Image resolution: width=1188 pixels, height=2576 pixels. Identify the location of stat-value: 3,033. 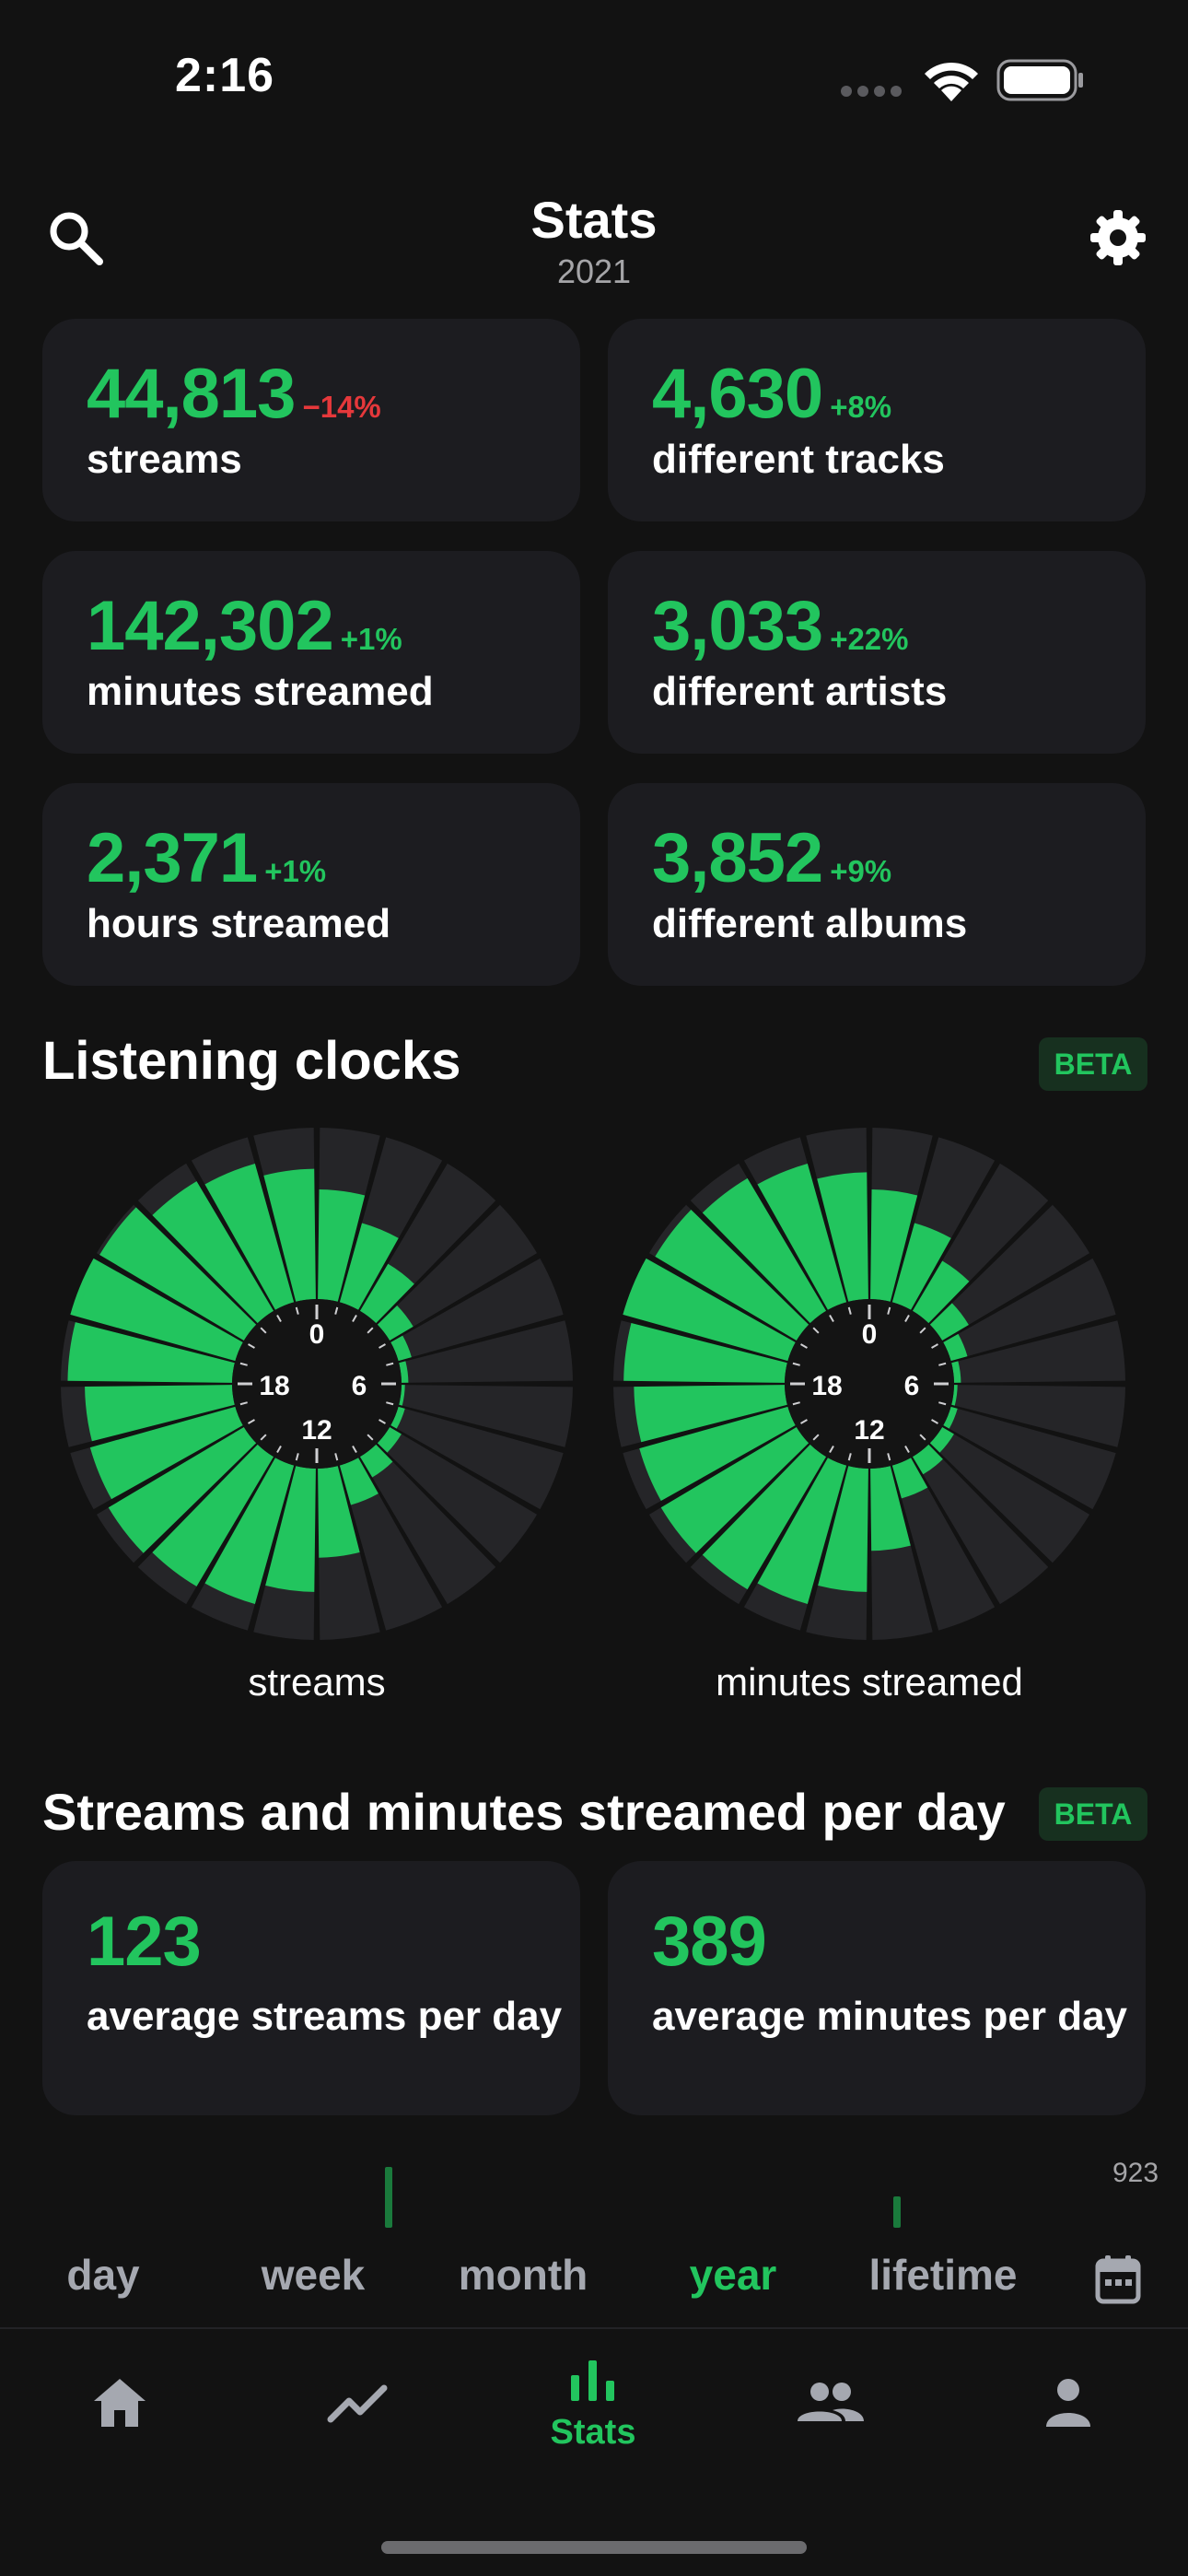
(737, 626).